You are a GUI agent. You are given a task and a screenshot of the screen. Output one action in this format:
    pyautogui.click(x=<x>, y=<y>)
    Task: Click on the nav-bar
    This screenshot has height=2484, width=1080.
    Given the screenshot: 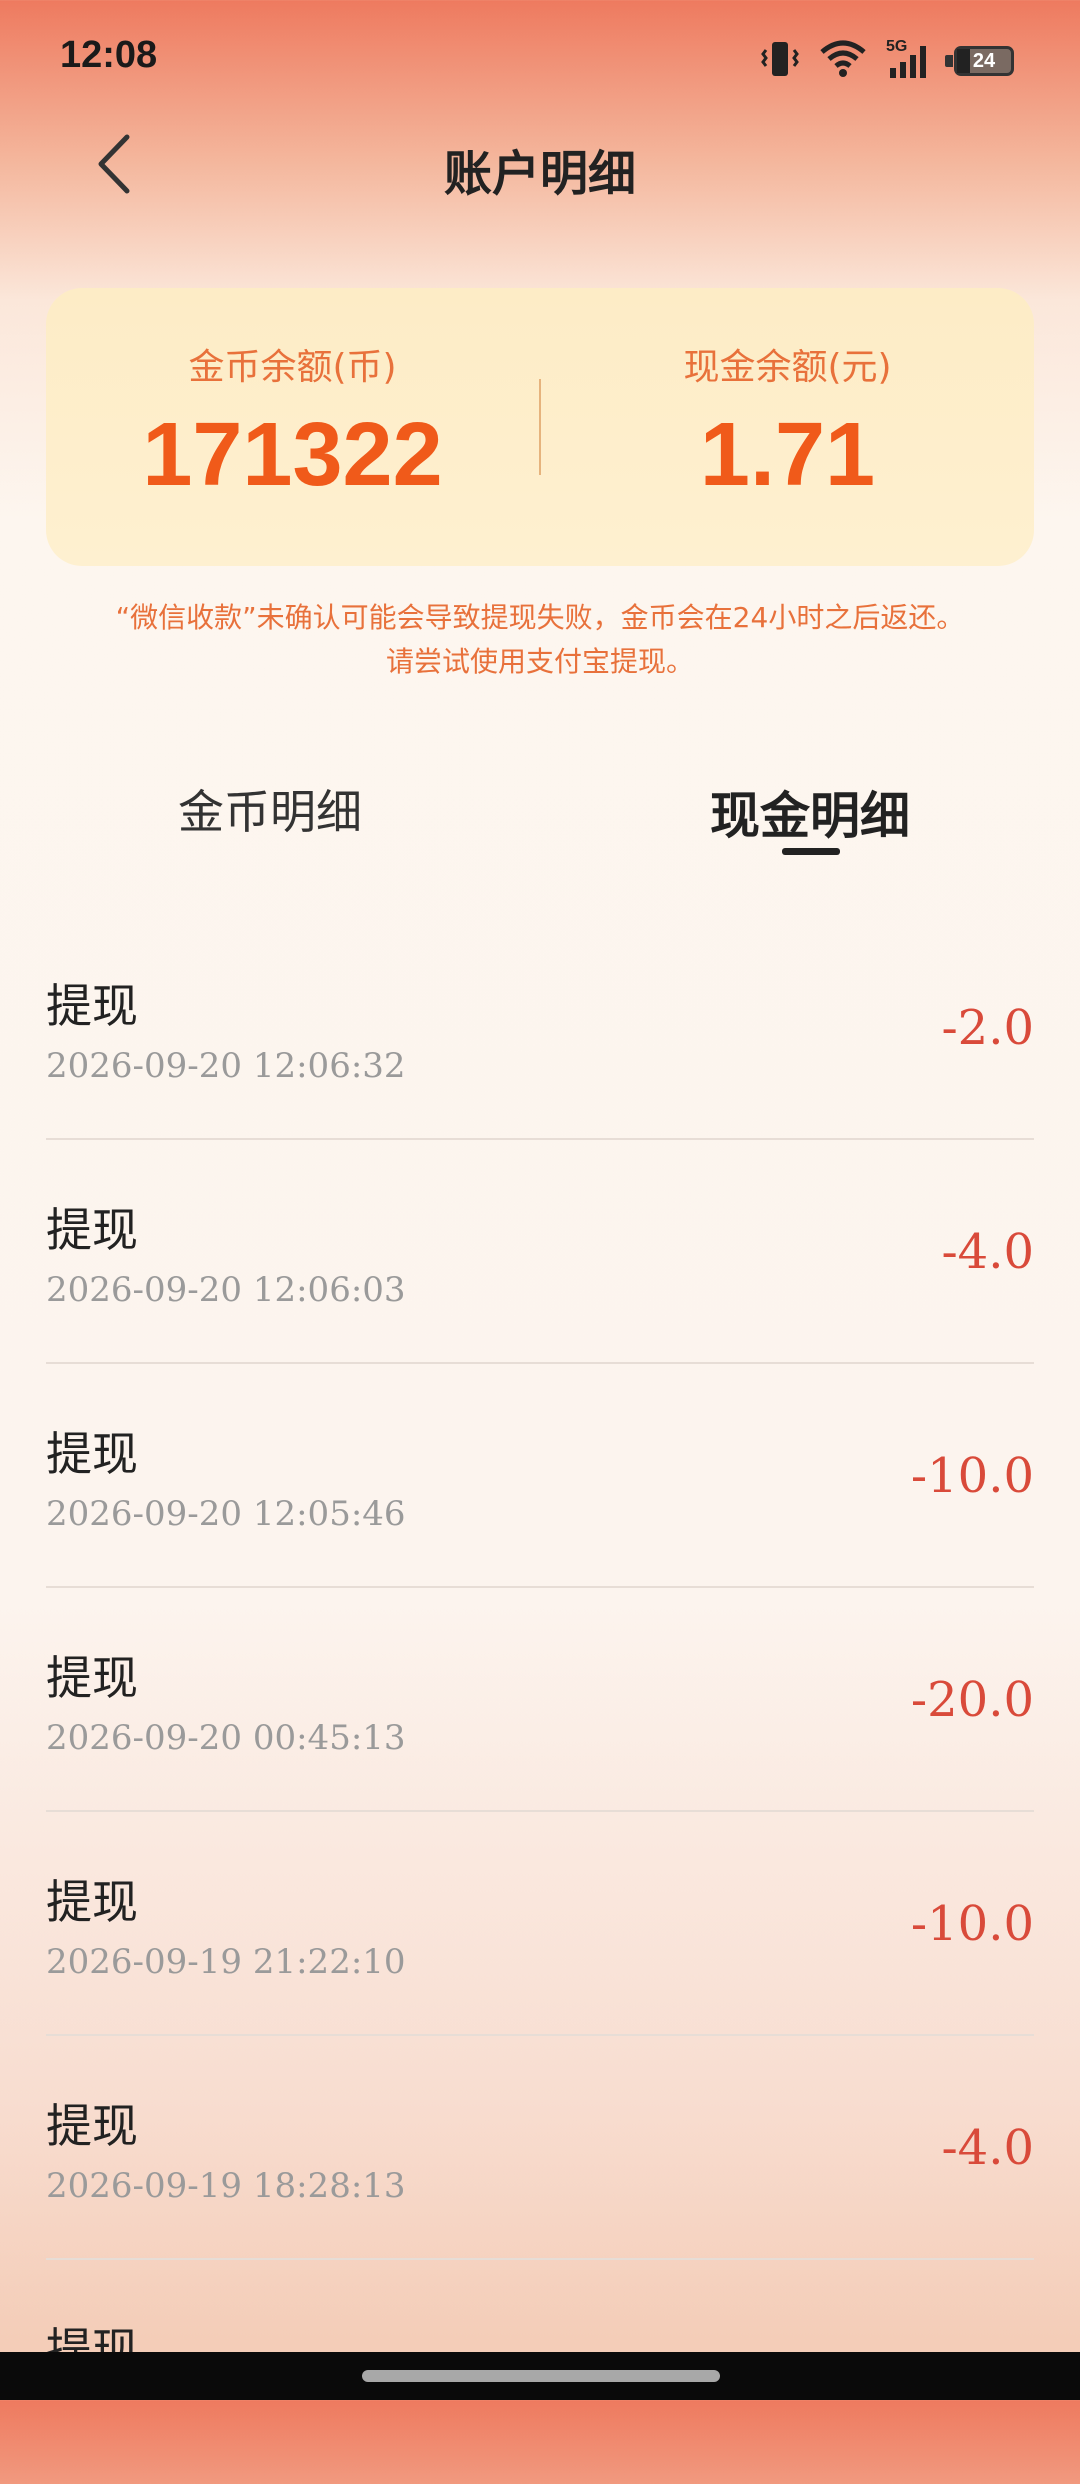 What is the action you would take?
    pyautogui.click(x=540, y=2376)
    